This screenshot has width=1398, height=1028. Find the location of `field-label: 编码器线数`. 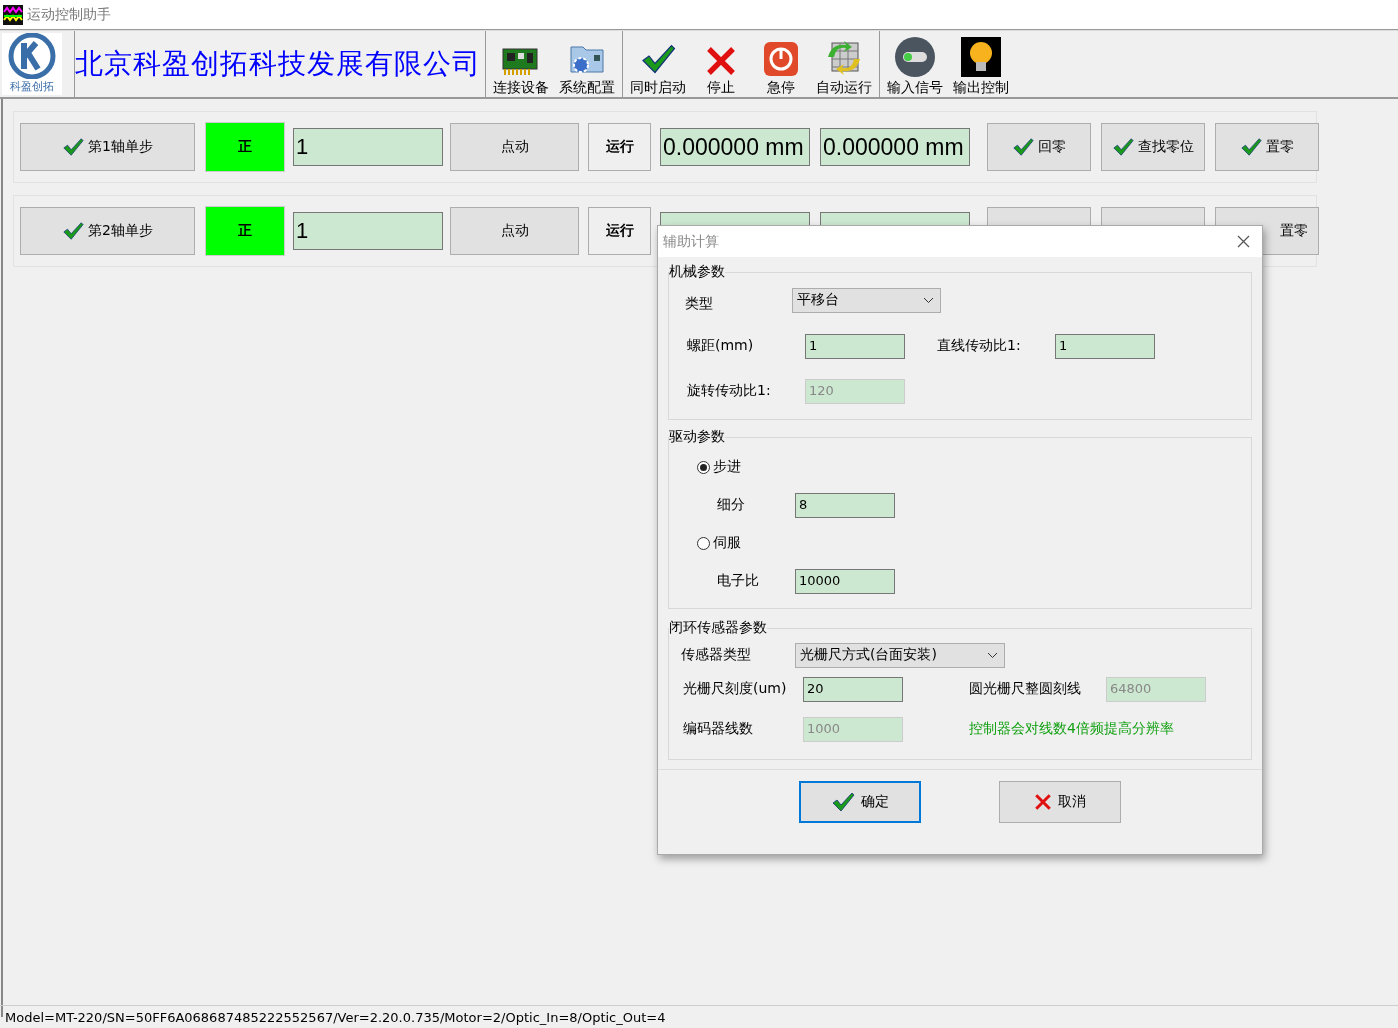

field-label: 编码器线数 is located at coordinates (718, 729).